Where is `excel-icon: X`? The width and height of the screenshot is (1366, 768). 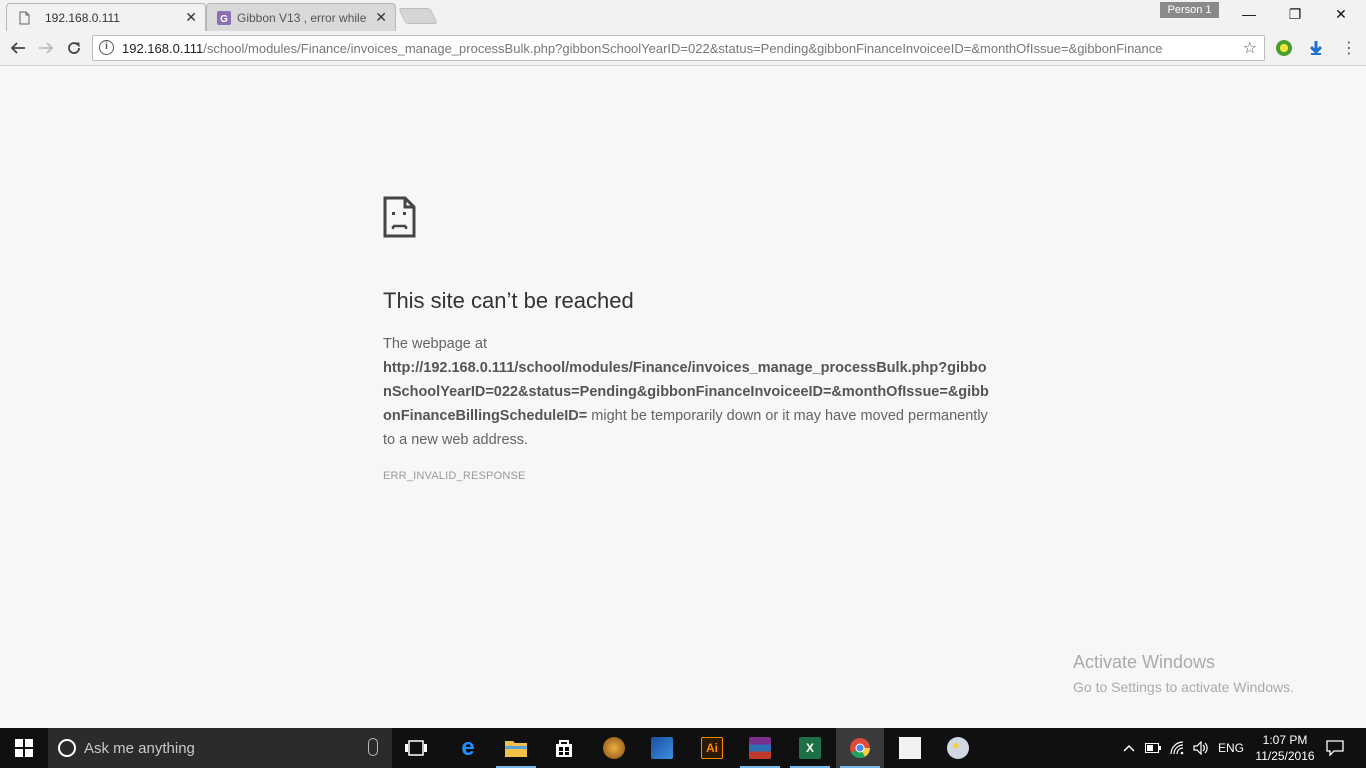
excel-icon: X is located at coordinates (810, 748).